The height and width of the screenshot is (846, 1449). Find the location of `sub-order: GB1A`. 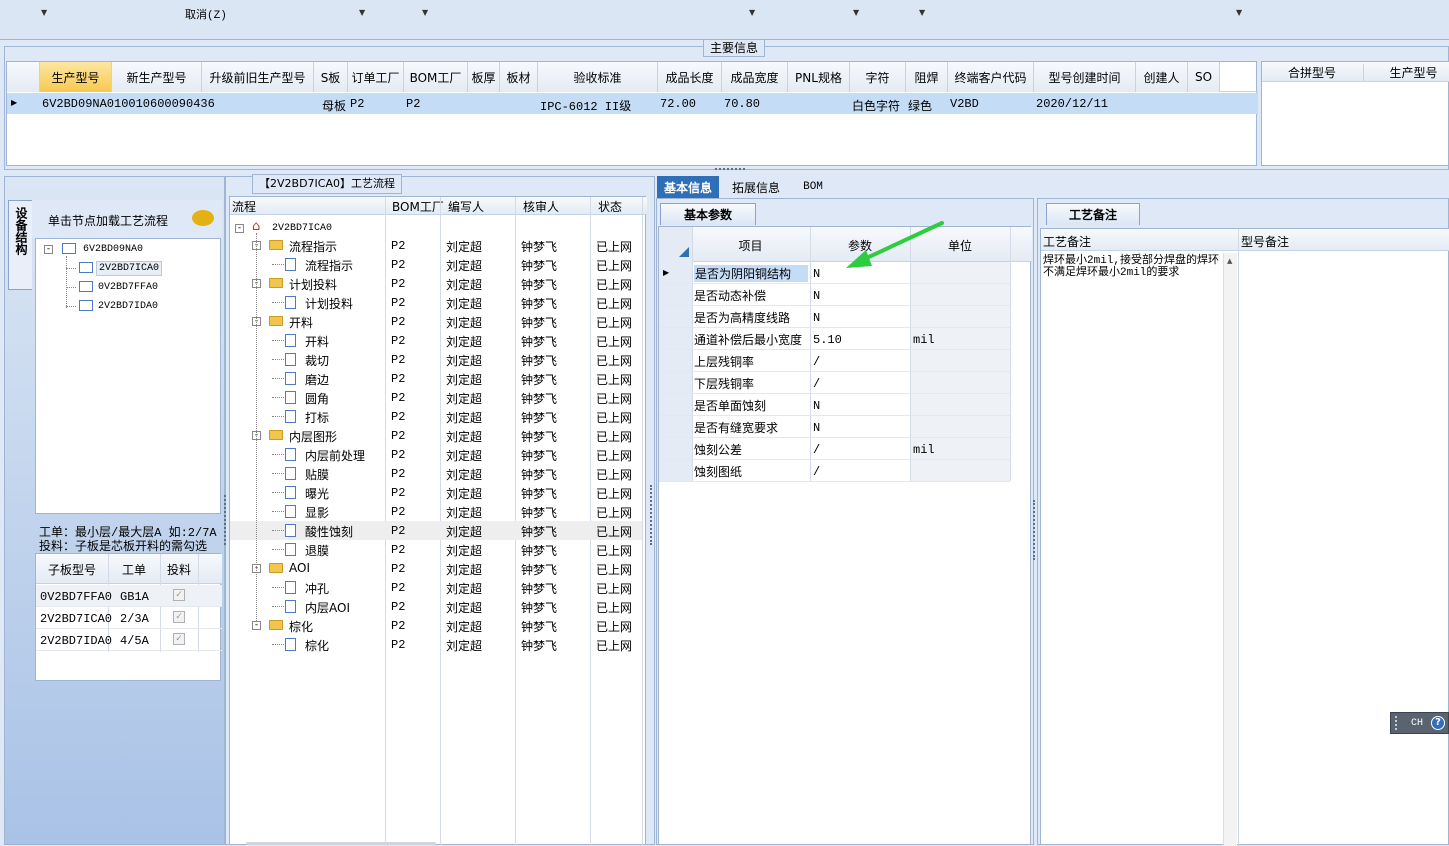

sub-order: GB1A is located at coordinates (134, 597).